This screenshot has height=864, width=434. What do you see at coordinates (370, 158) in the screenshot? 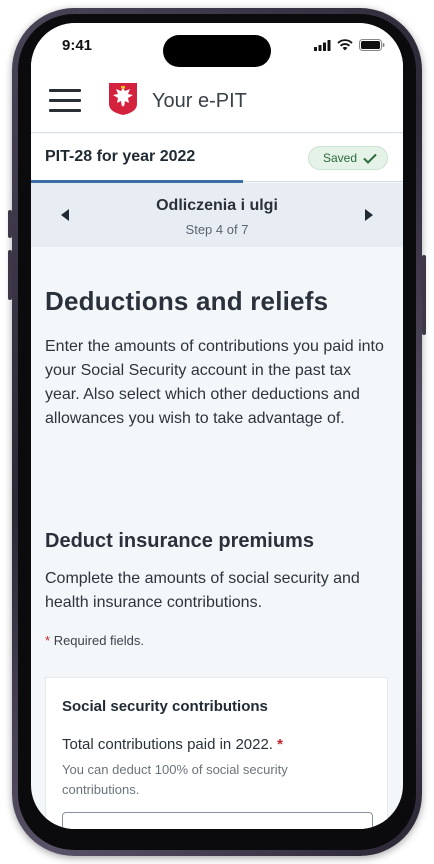
I see `checkmark-icon` at bounding box center [370, 158].